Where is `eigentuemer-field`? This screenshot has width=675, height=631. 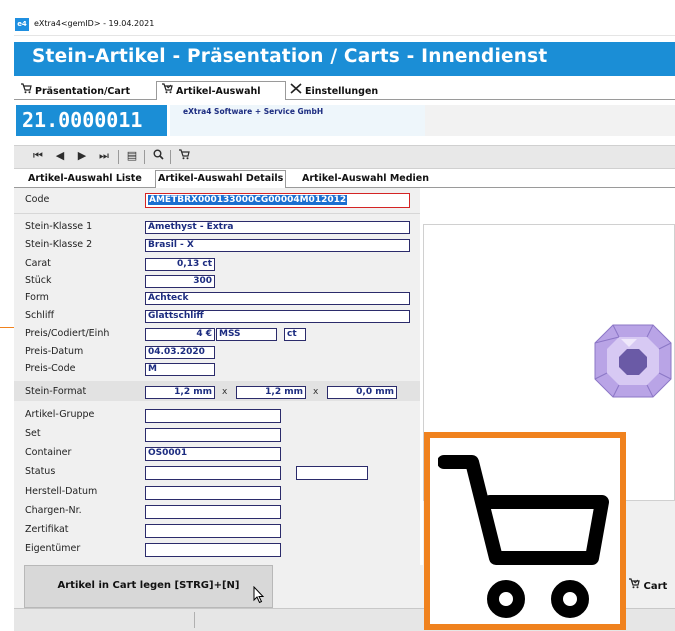 eigentuemer-field is located at coordinates (213, 550).